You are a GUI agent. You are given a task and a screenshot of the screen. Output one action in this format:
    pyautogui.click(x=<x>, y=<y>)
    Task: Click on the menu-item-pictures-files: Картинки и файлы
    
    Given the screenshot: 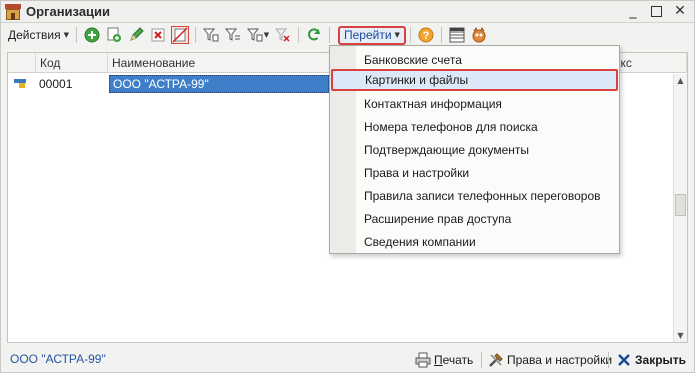 What is the action you would take?
    pyautogui.click(x=474, y=80)
    